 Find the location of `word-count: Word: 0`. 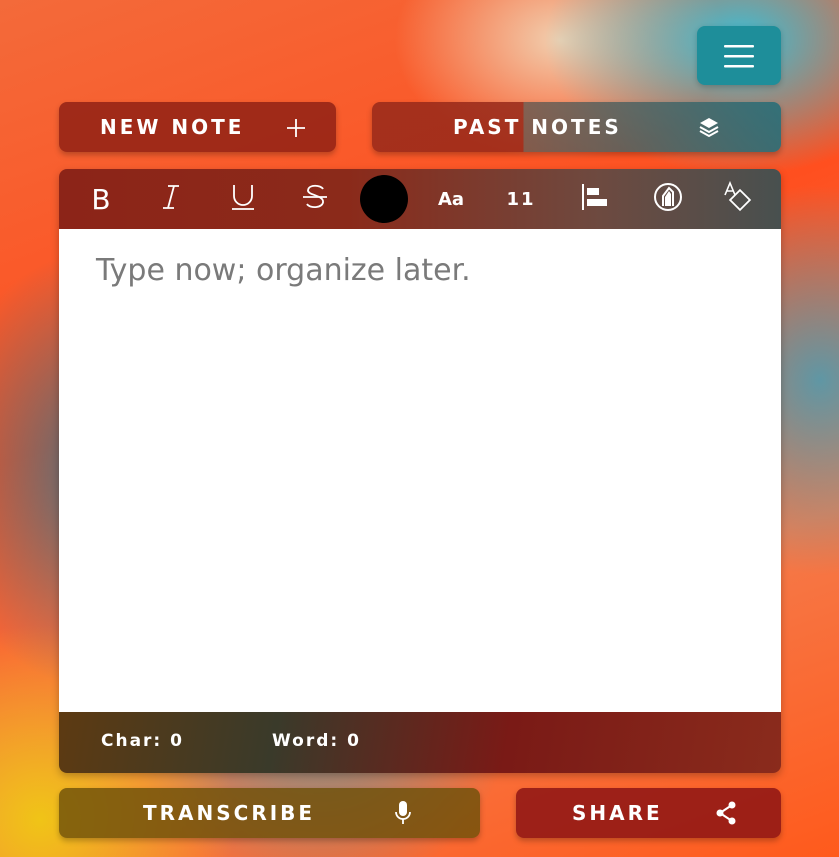

word-count: Word: 0 is located at coordinates (316, 741).